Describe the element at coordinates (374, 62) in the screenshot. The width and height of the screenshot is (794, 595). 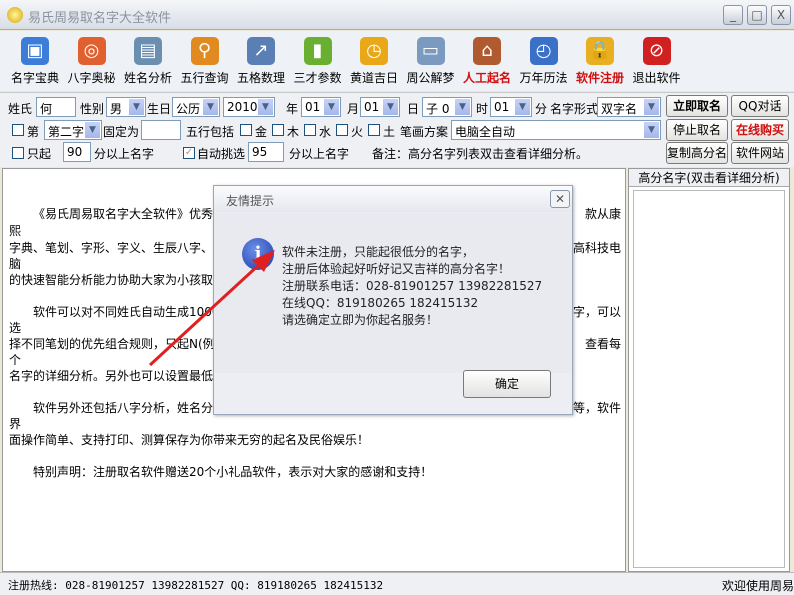
I see `toolbar-button-7: ◷ 黄道吉日` at that location.